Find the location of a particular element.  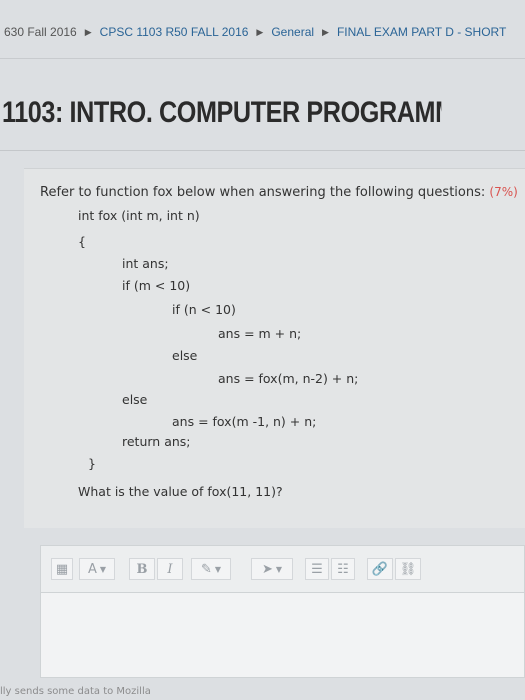

marks-badge: (7%) is located at coordinates (503, 192).